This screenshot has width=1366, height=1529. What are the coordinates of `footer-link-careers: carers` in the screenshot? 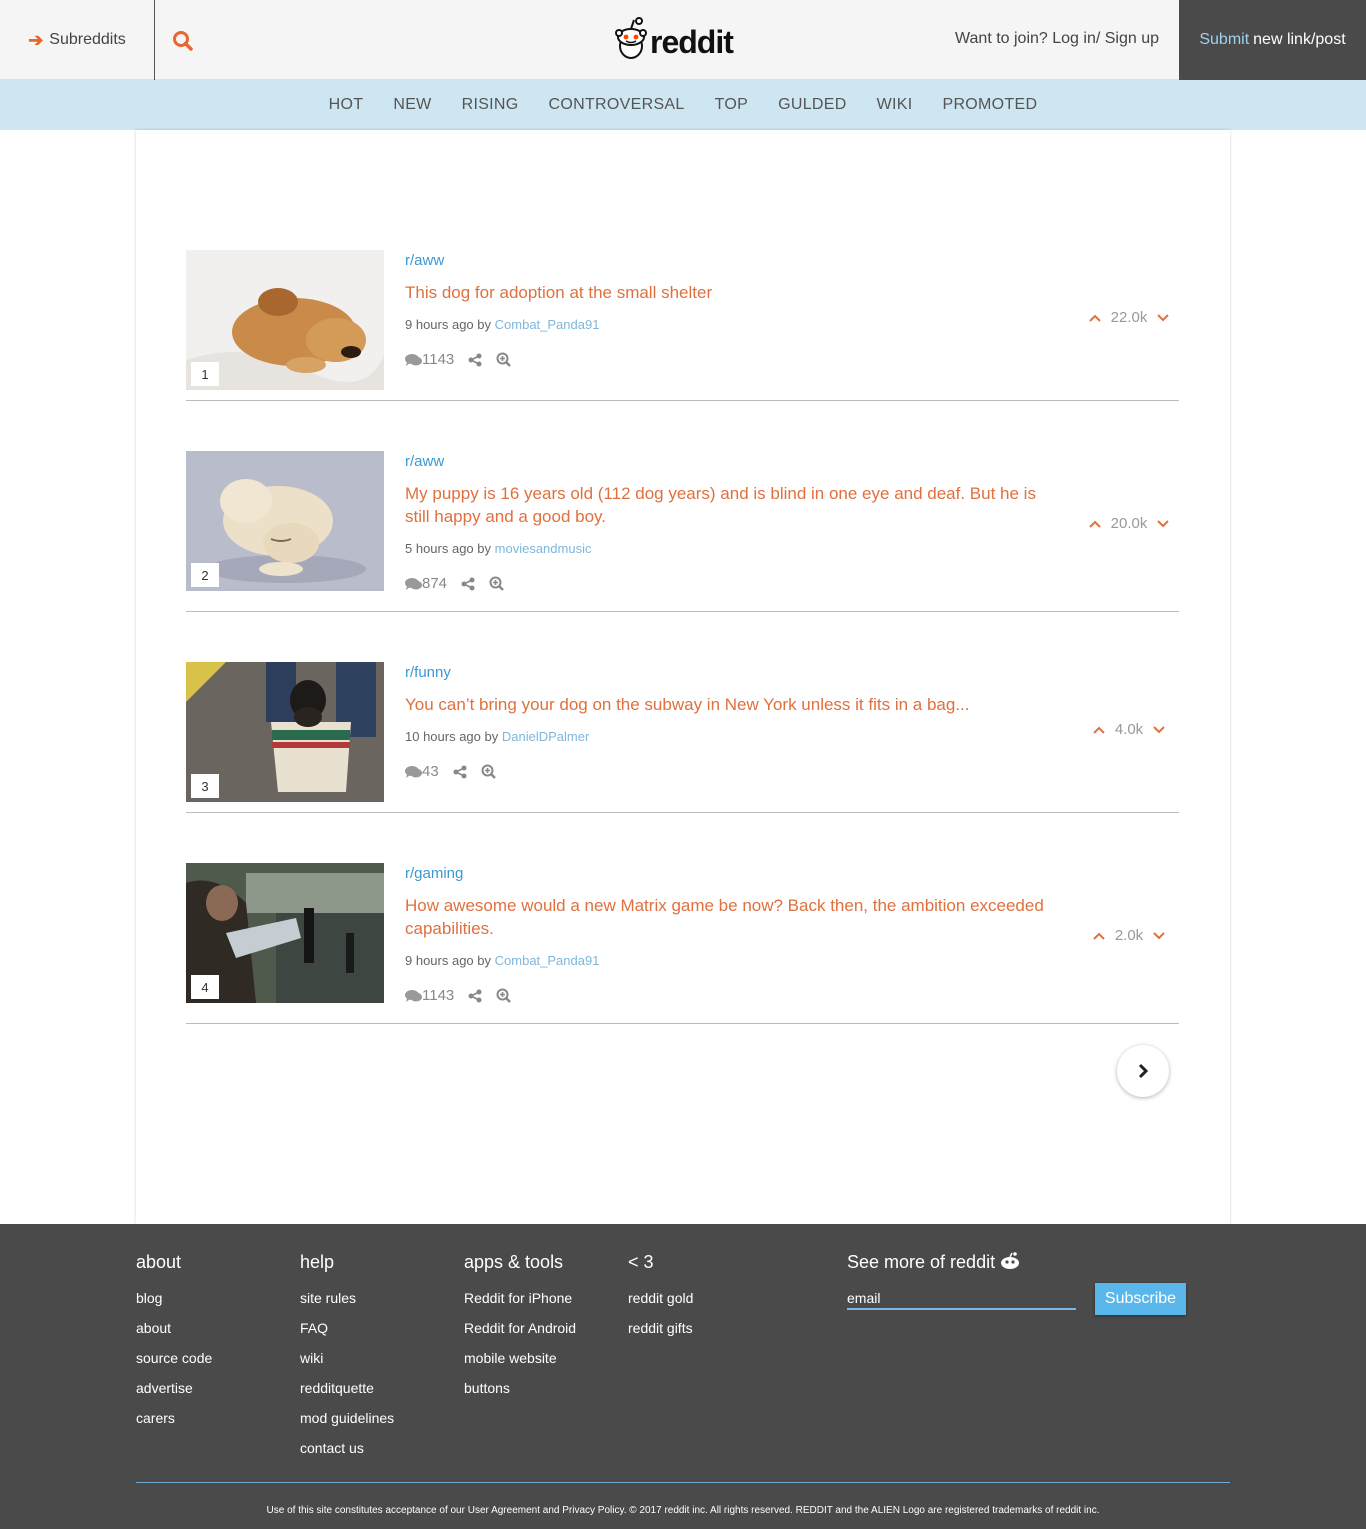 It's located at (174, 1418).